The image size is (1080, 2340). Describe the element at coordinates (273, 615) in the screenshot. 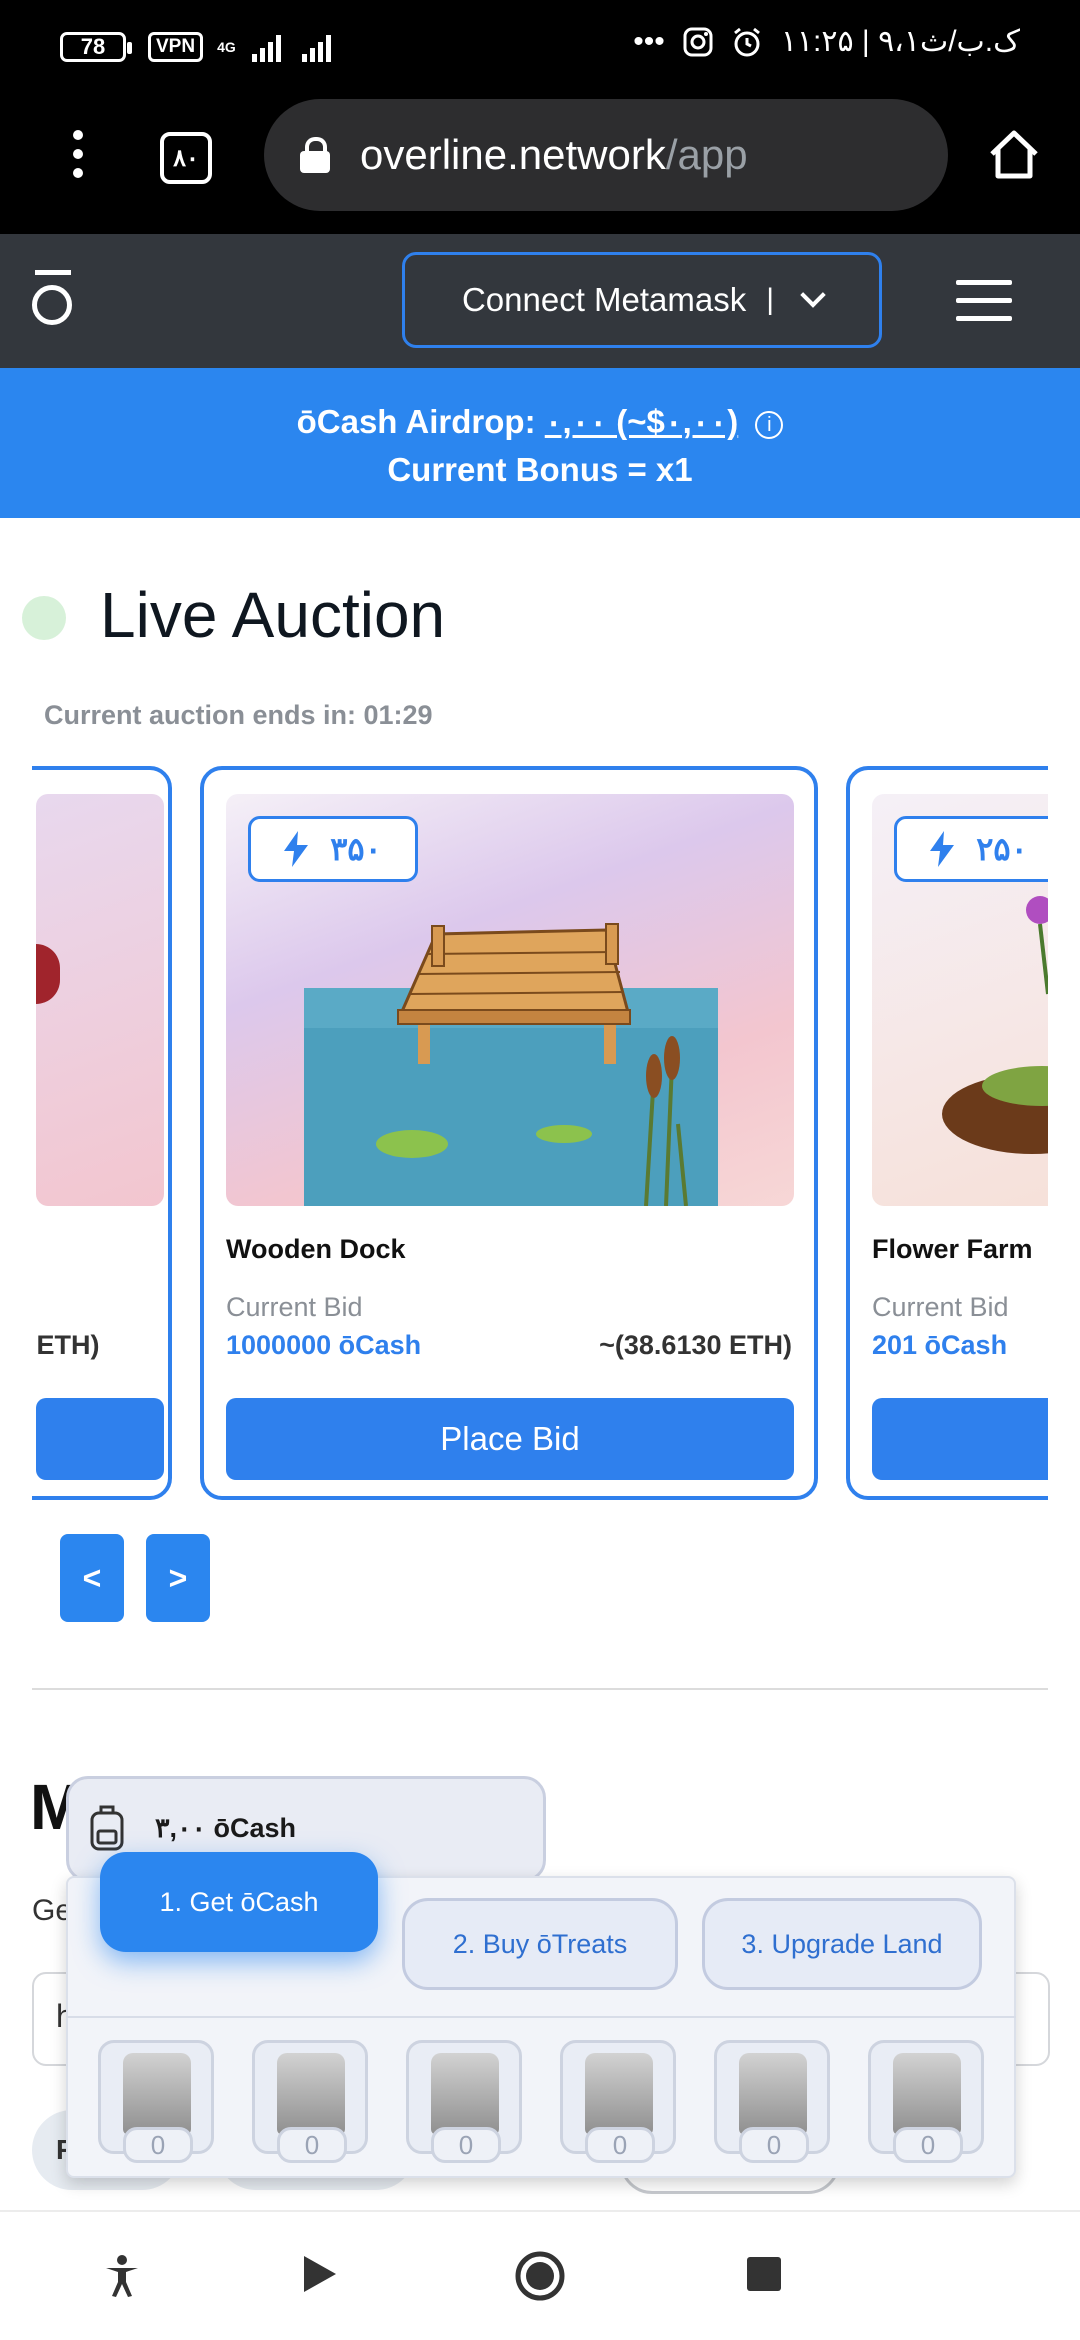

I see `live-auction-title: Live Auction` at that location.